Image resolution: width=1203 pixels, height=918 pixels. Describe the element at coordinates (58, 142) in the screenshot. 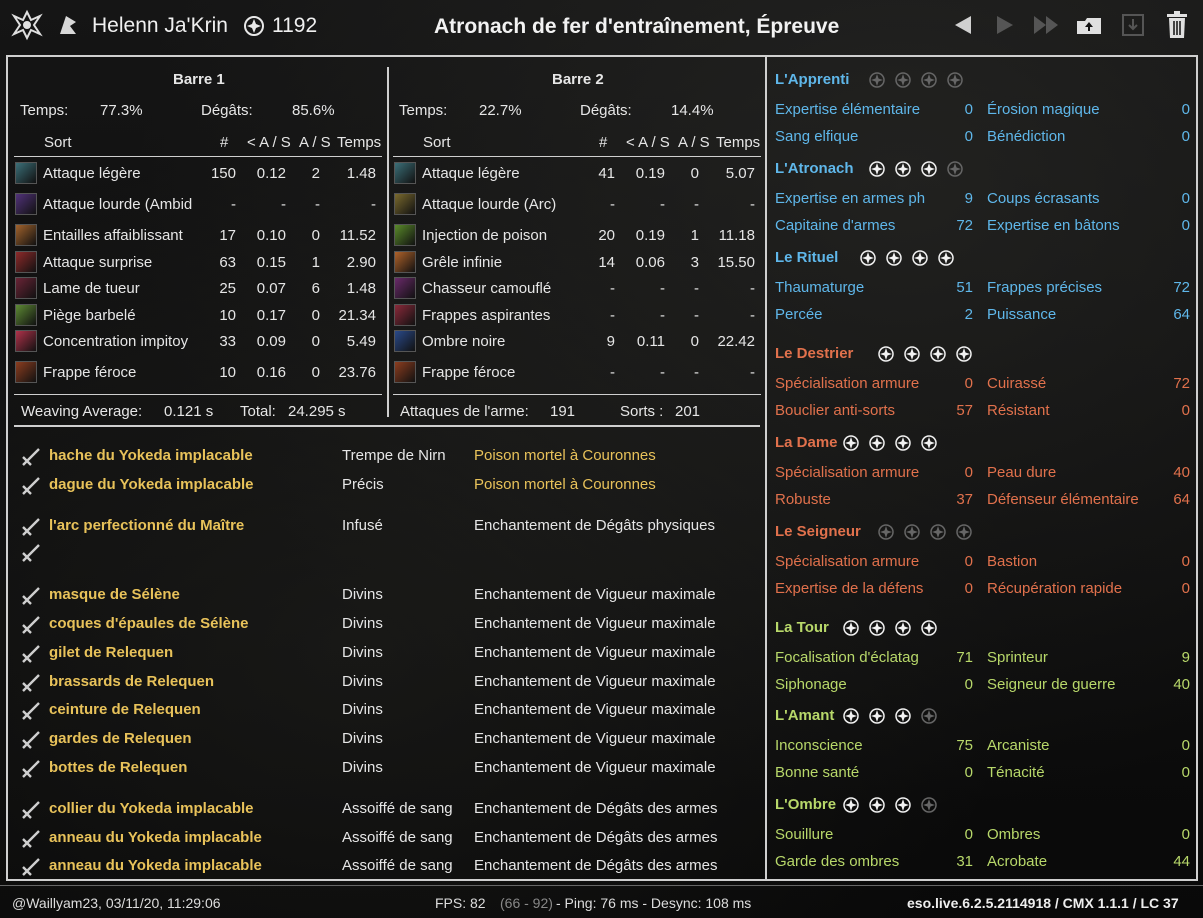

I see `column-header: Sort` at that location.